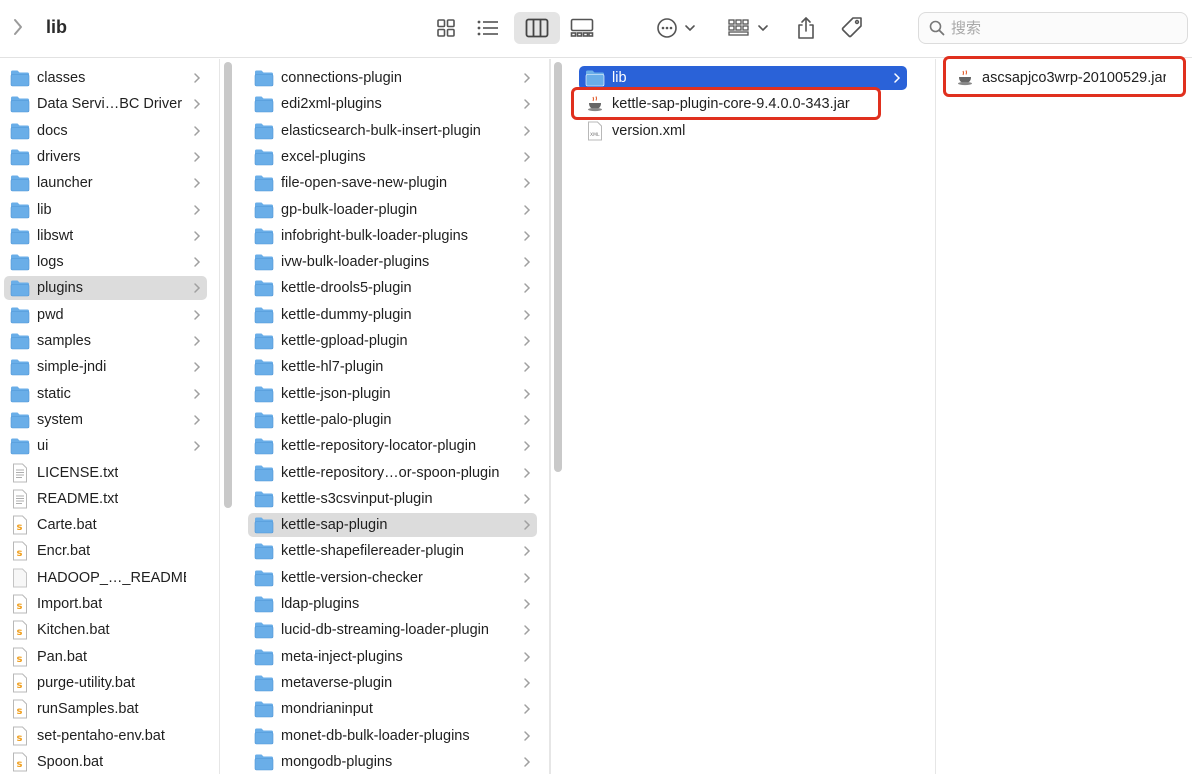 The image size is (1192, 774). I want to click on file-row: README.txt, so click(105, 499).